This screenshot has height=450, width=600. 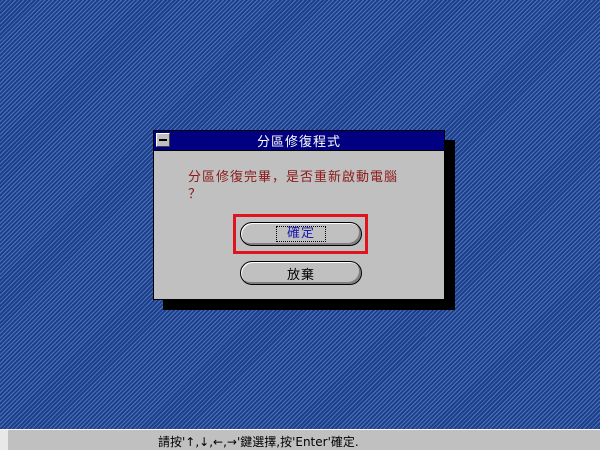 What do you see at coordinates (293, 177) in the screenshot?
I see `dialog-message-line1: 分區修復完畢，是否重新啟動電腦` at bounding box center [293, 177].